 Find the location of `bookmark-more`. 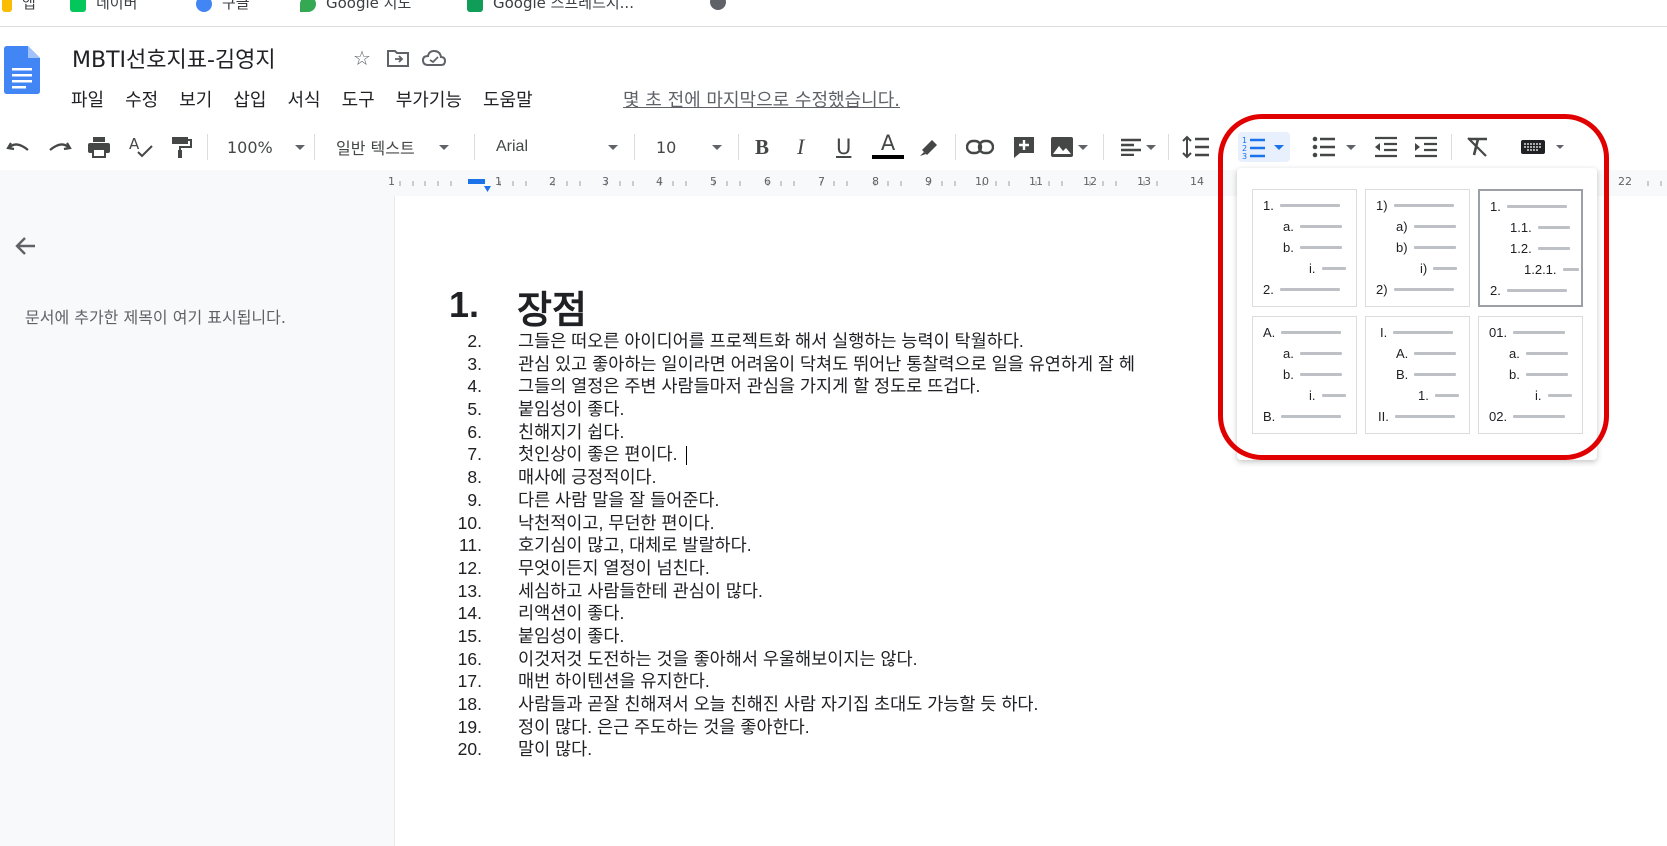

bookmark-more is located at coordinates (723, 5).